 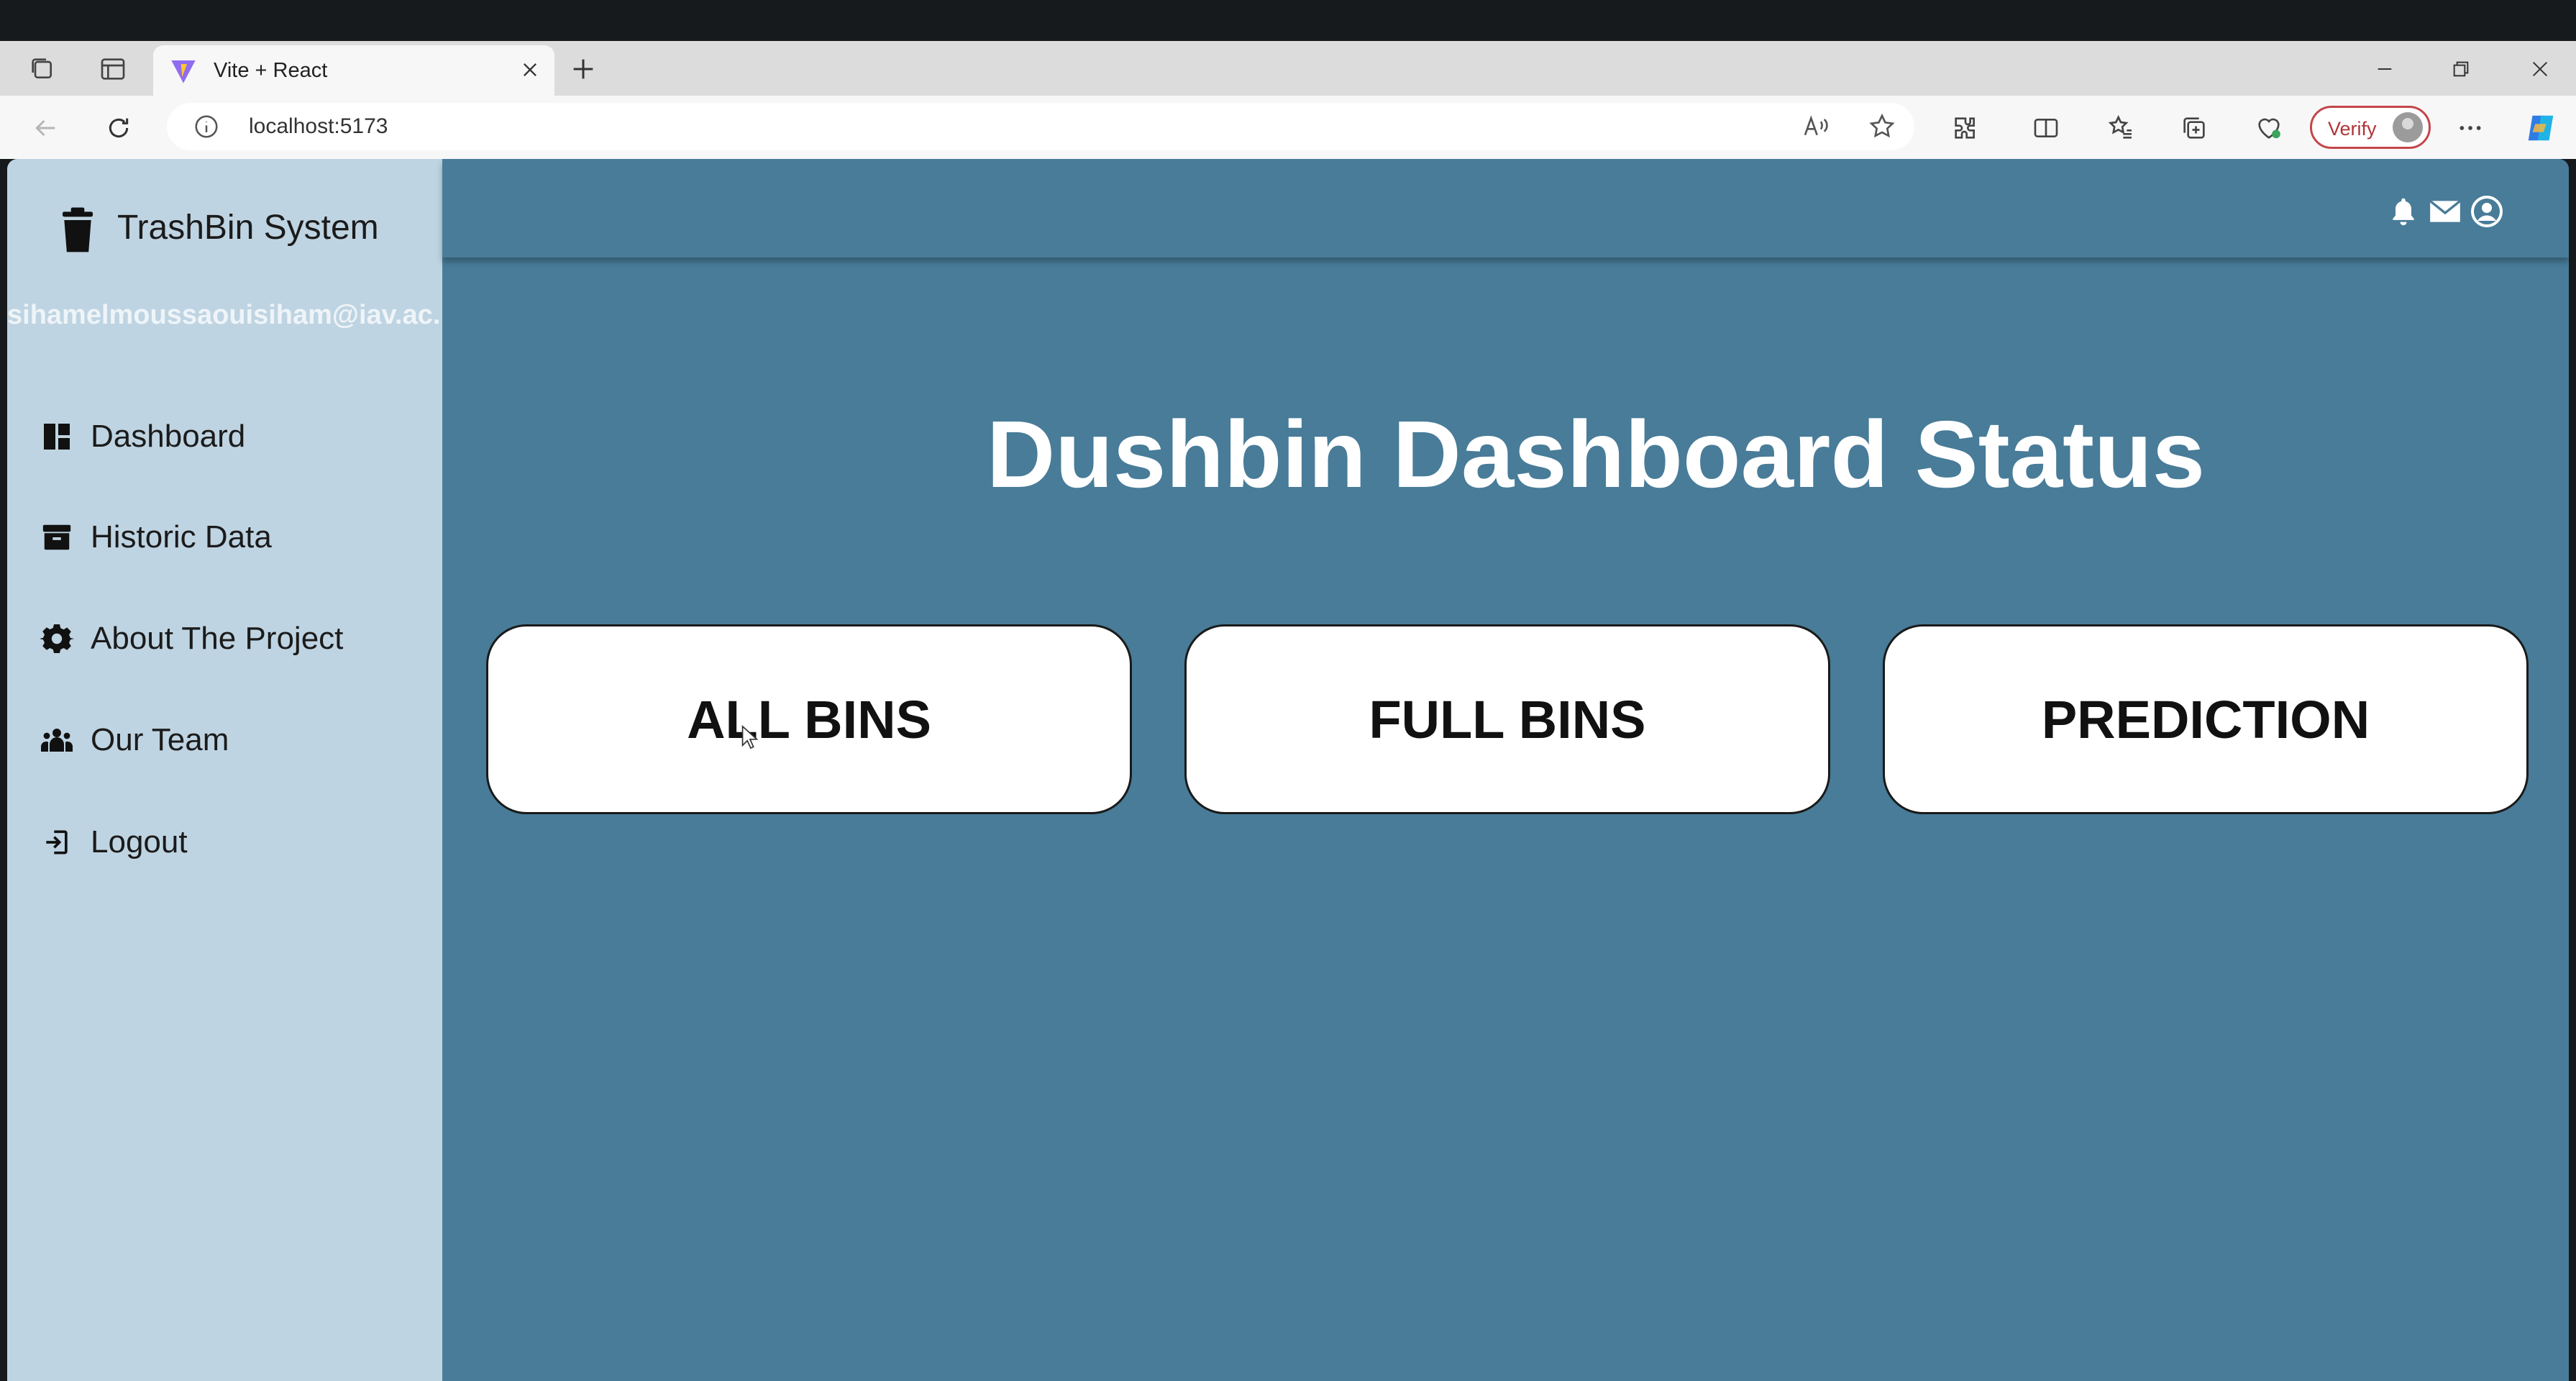 What do you see at coordinates (183, 71) in the screenshot?
I see `vite-favicon-icon` at bounding box center [183, 71].